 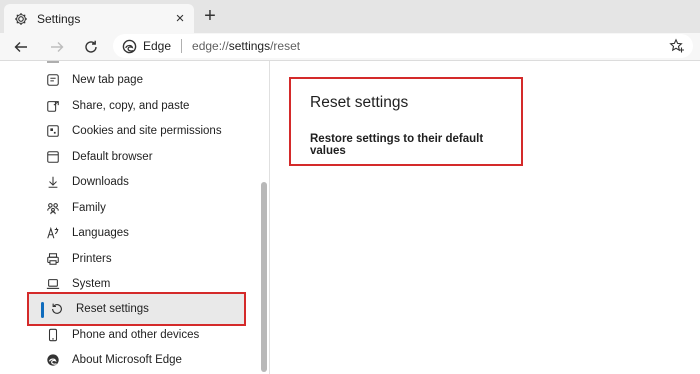 I want to click on languages-icon, so click(x=53, y=233).